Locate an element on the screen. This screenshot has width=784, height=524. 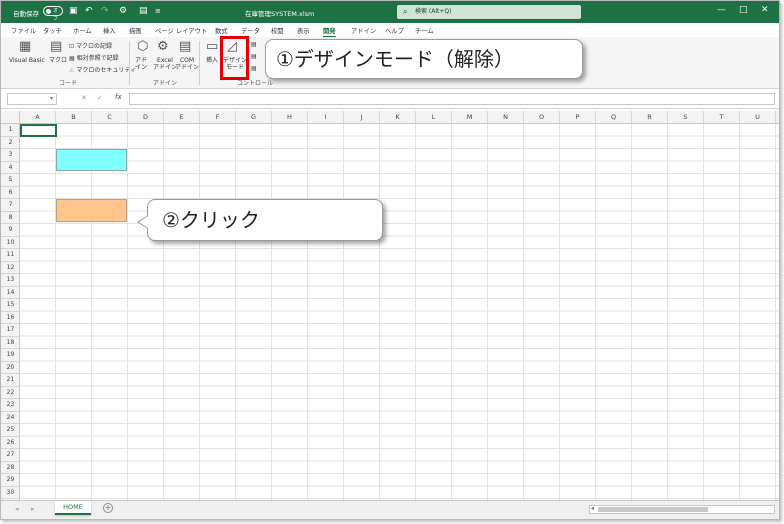
column-header: A is located at coordinates (38, 117).